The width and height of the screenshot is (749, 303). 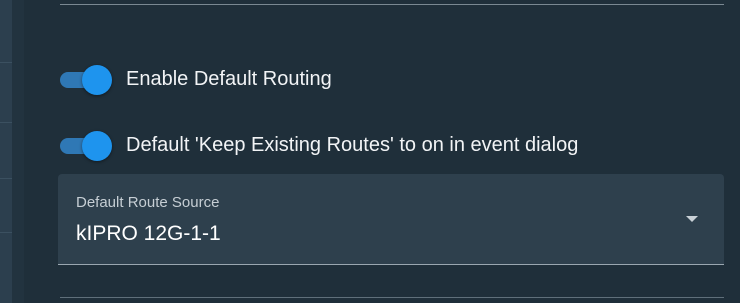 What do you see at coordinates (148, 202) in the screenshot?
I see `default-route-source-label: Default Route Source` at bounding box center [148, 202].